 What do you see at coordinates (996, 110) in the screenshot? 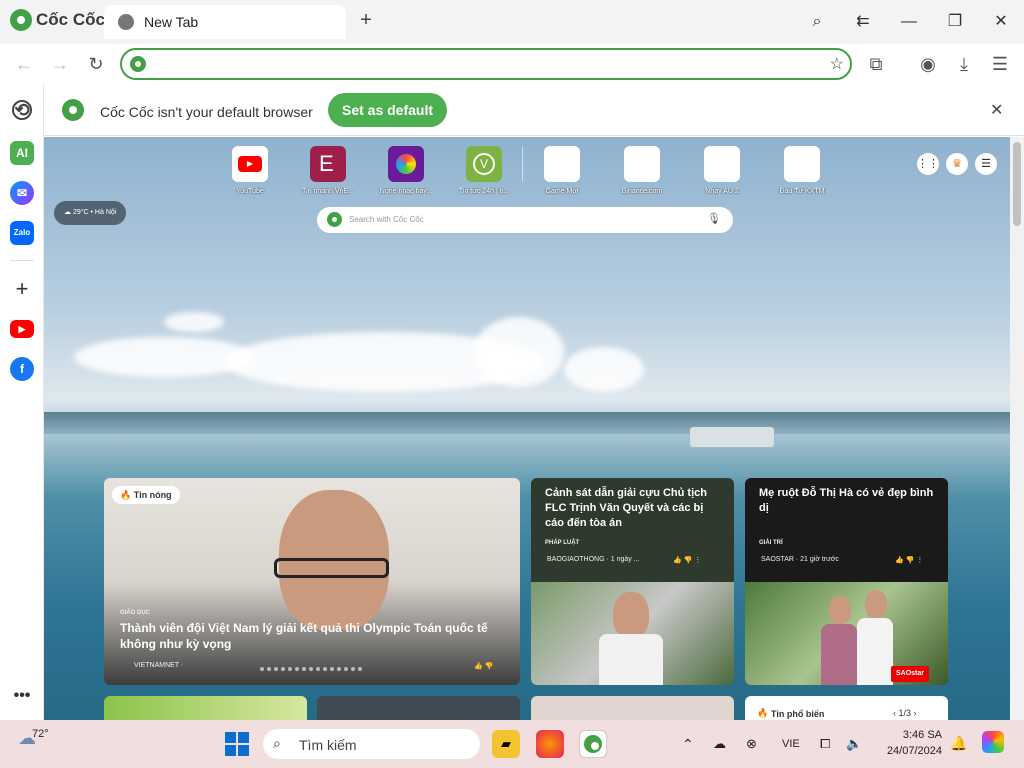
I see `infobar-close-icon: ✕` at bounding box center [996, 110].